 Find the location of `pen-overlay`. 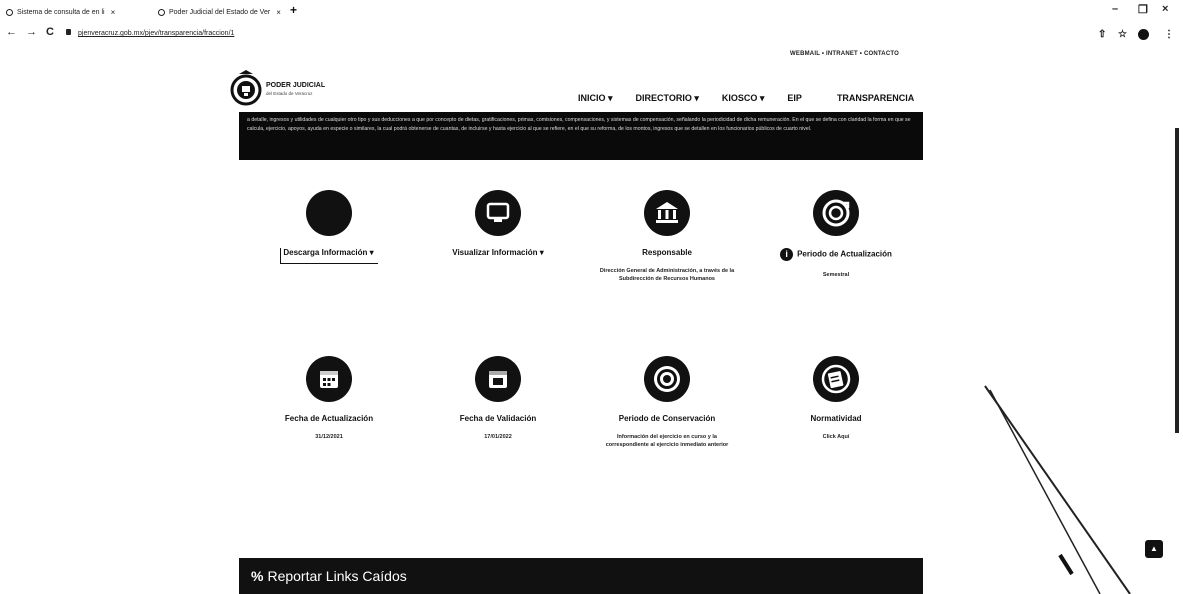

pen-overlay is located at coordinates (1057, 489).